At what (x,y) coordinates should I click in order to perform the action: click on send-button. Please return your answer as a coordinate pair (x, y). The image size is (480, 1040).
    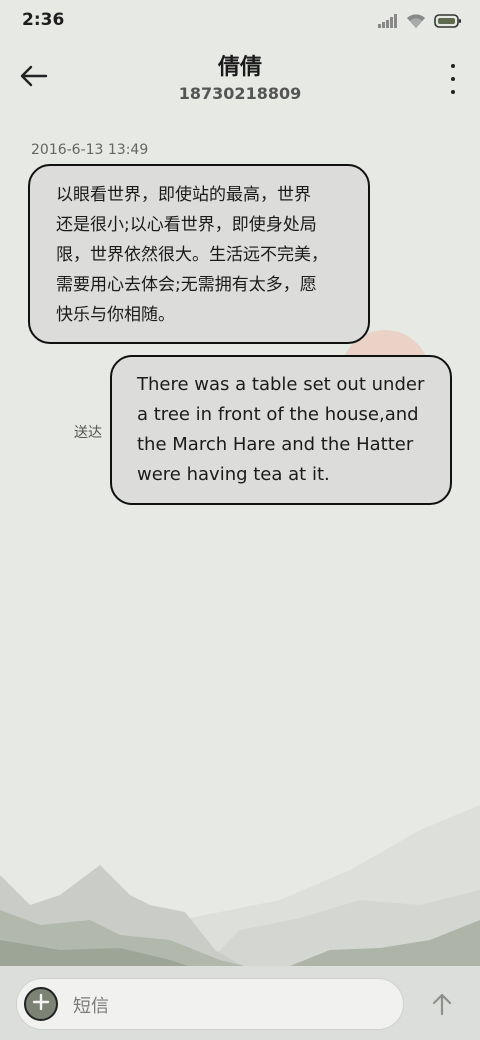
    Looking at the image, I should click on (442, 1006).